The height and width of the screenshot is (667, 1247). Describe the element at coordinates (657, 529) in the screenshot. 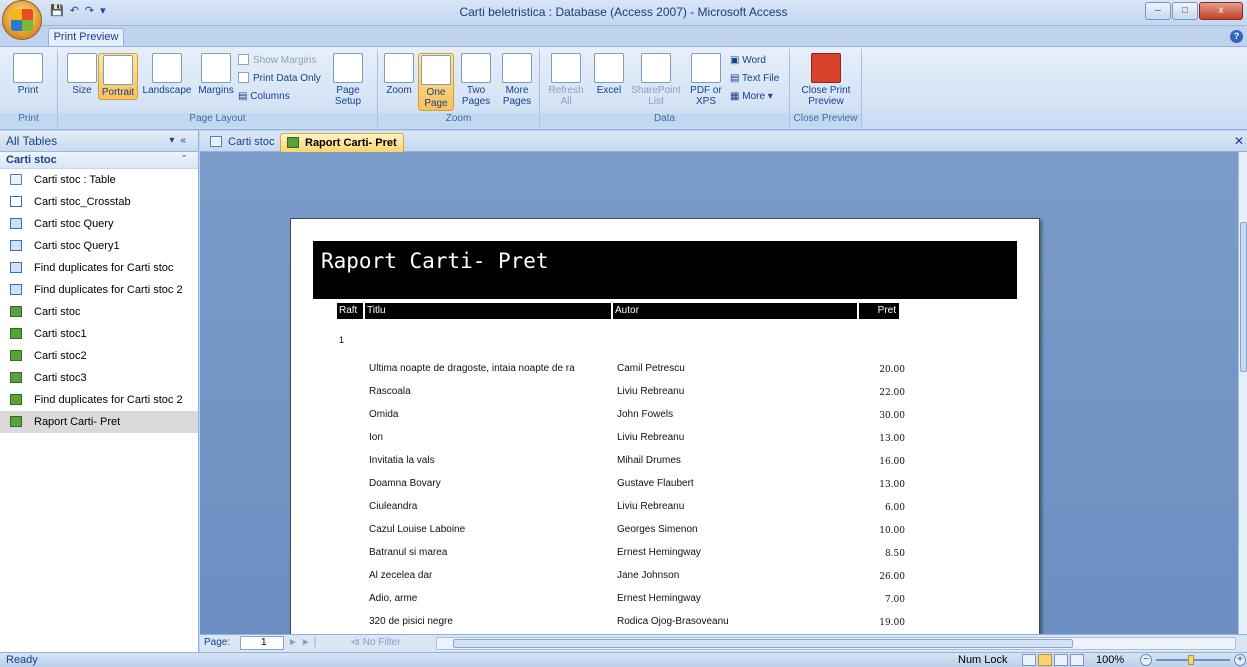

I see `report-cell-autor: Georges Simenon` at that location.